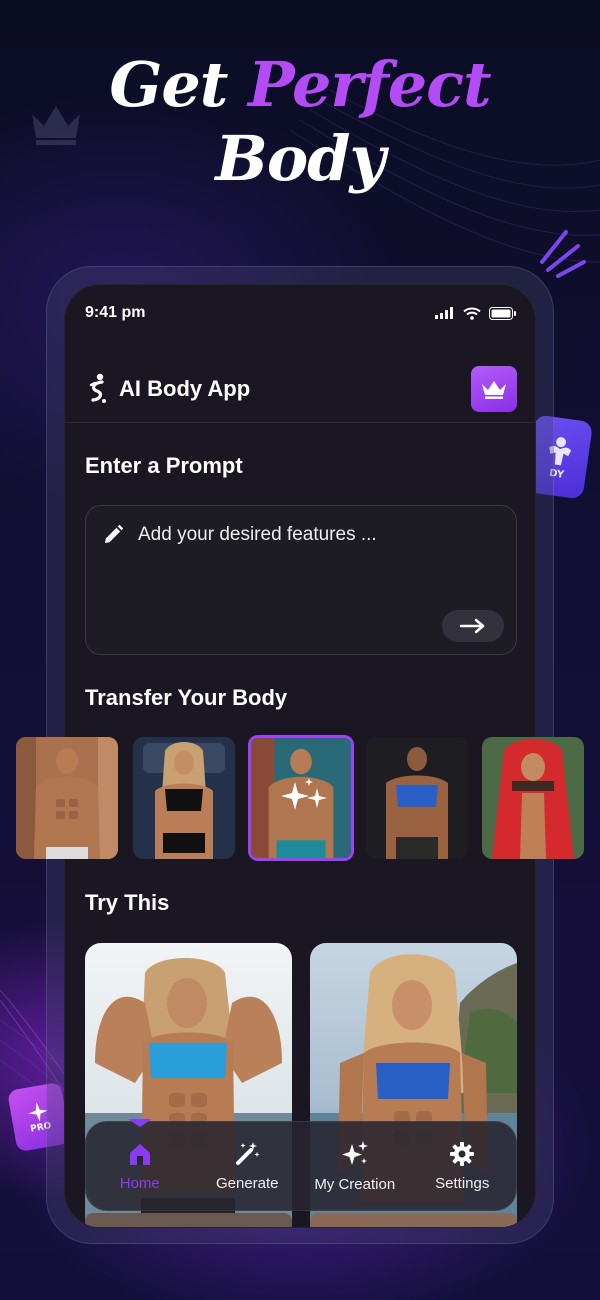 The width and height of the screenshot is (600, 1300). I want to click on pencil-icon, so click(114, 533).